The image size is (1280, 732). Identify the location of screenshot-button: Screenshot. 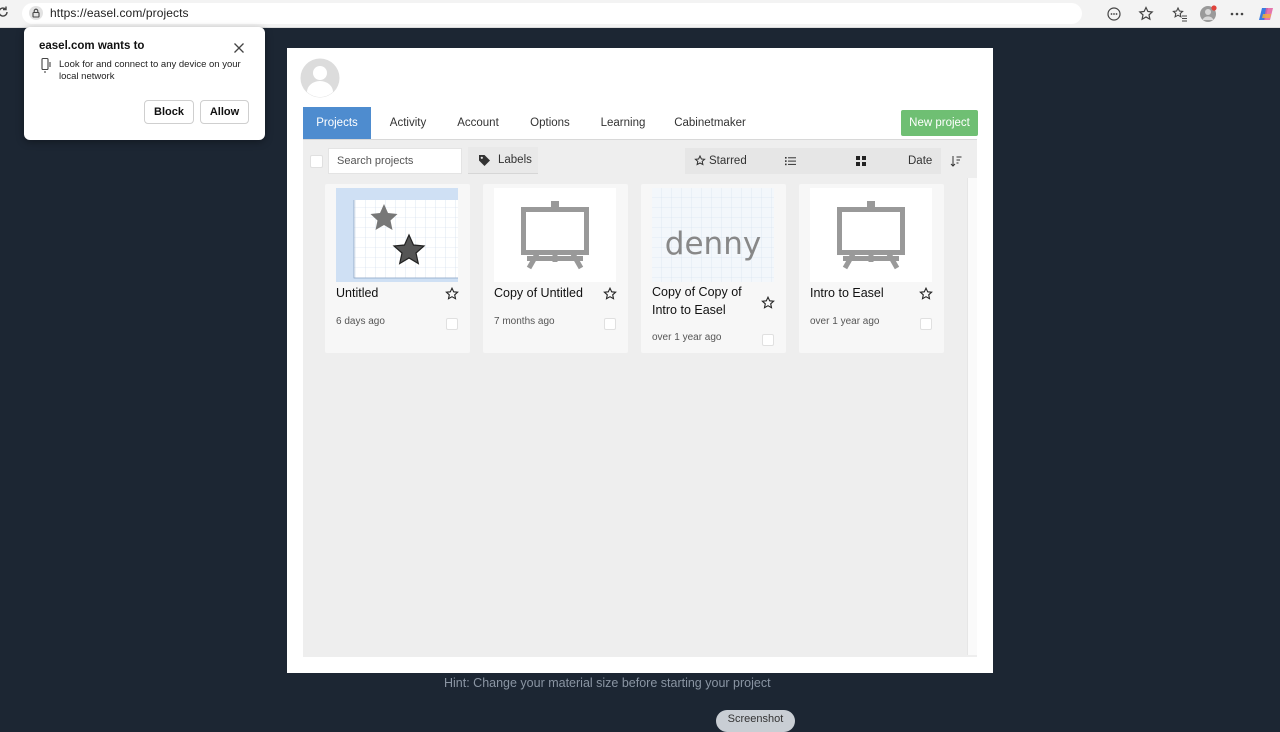
(755, 721).